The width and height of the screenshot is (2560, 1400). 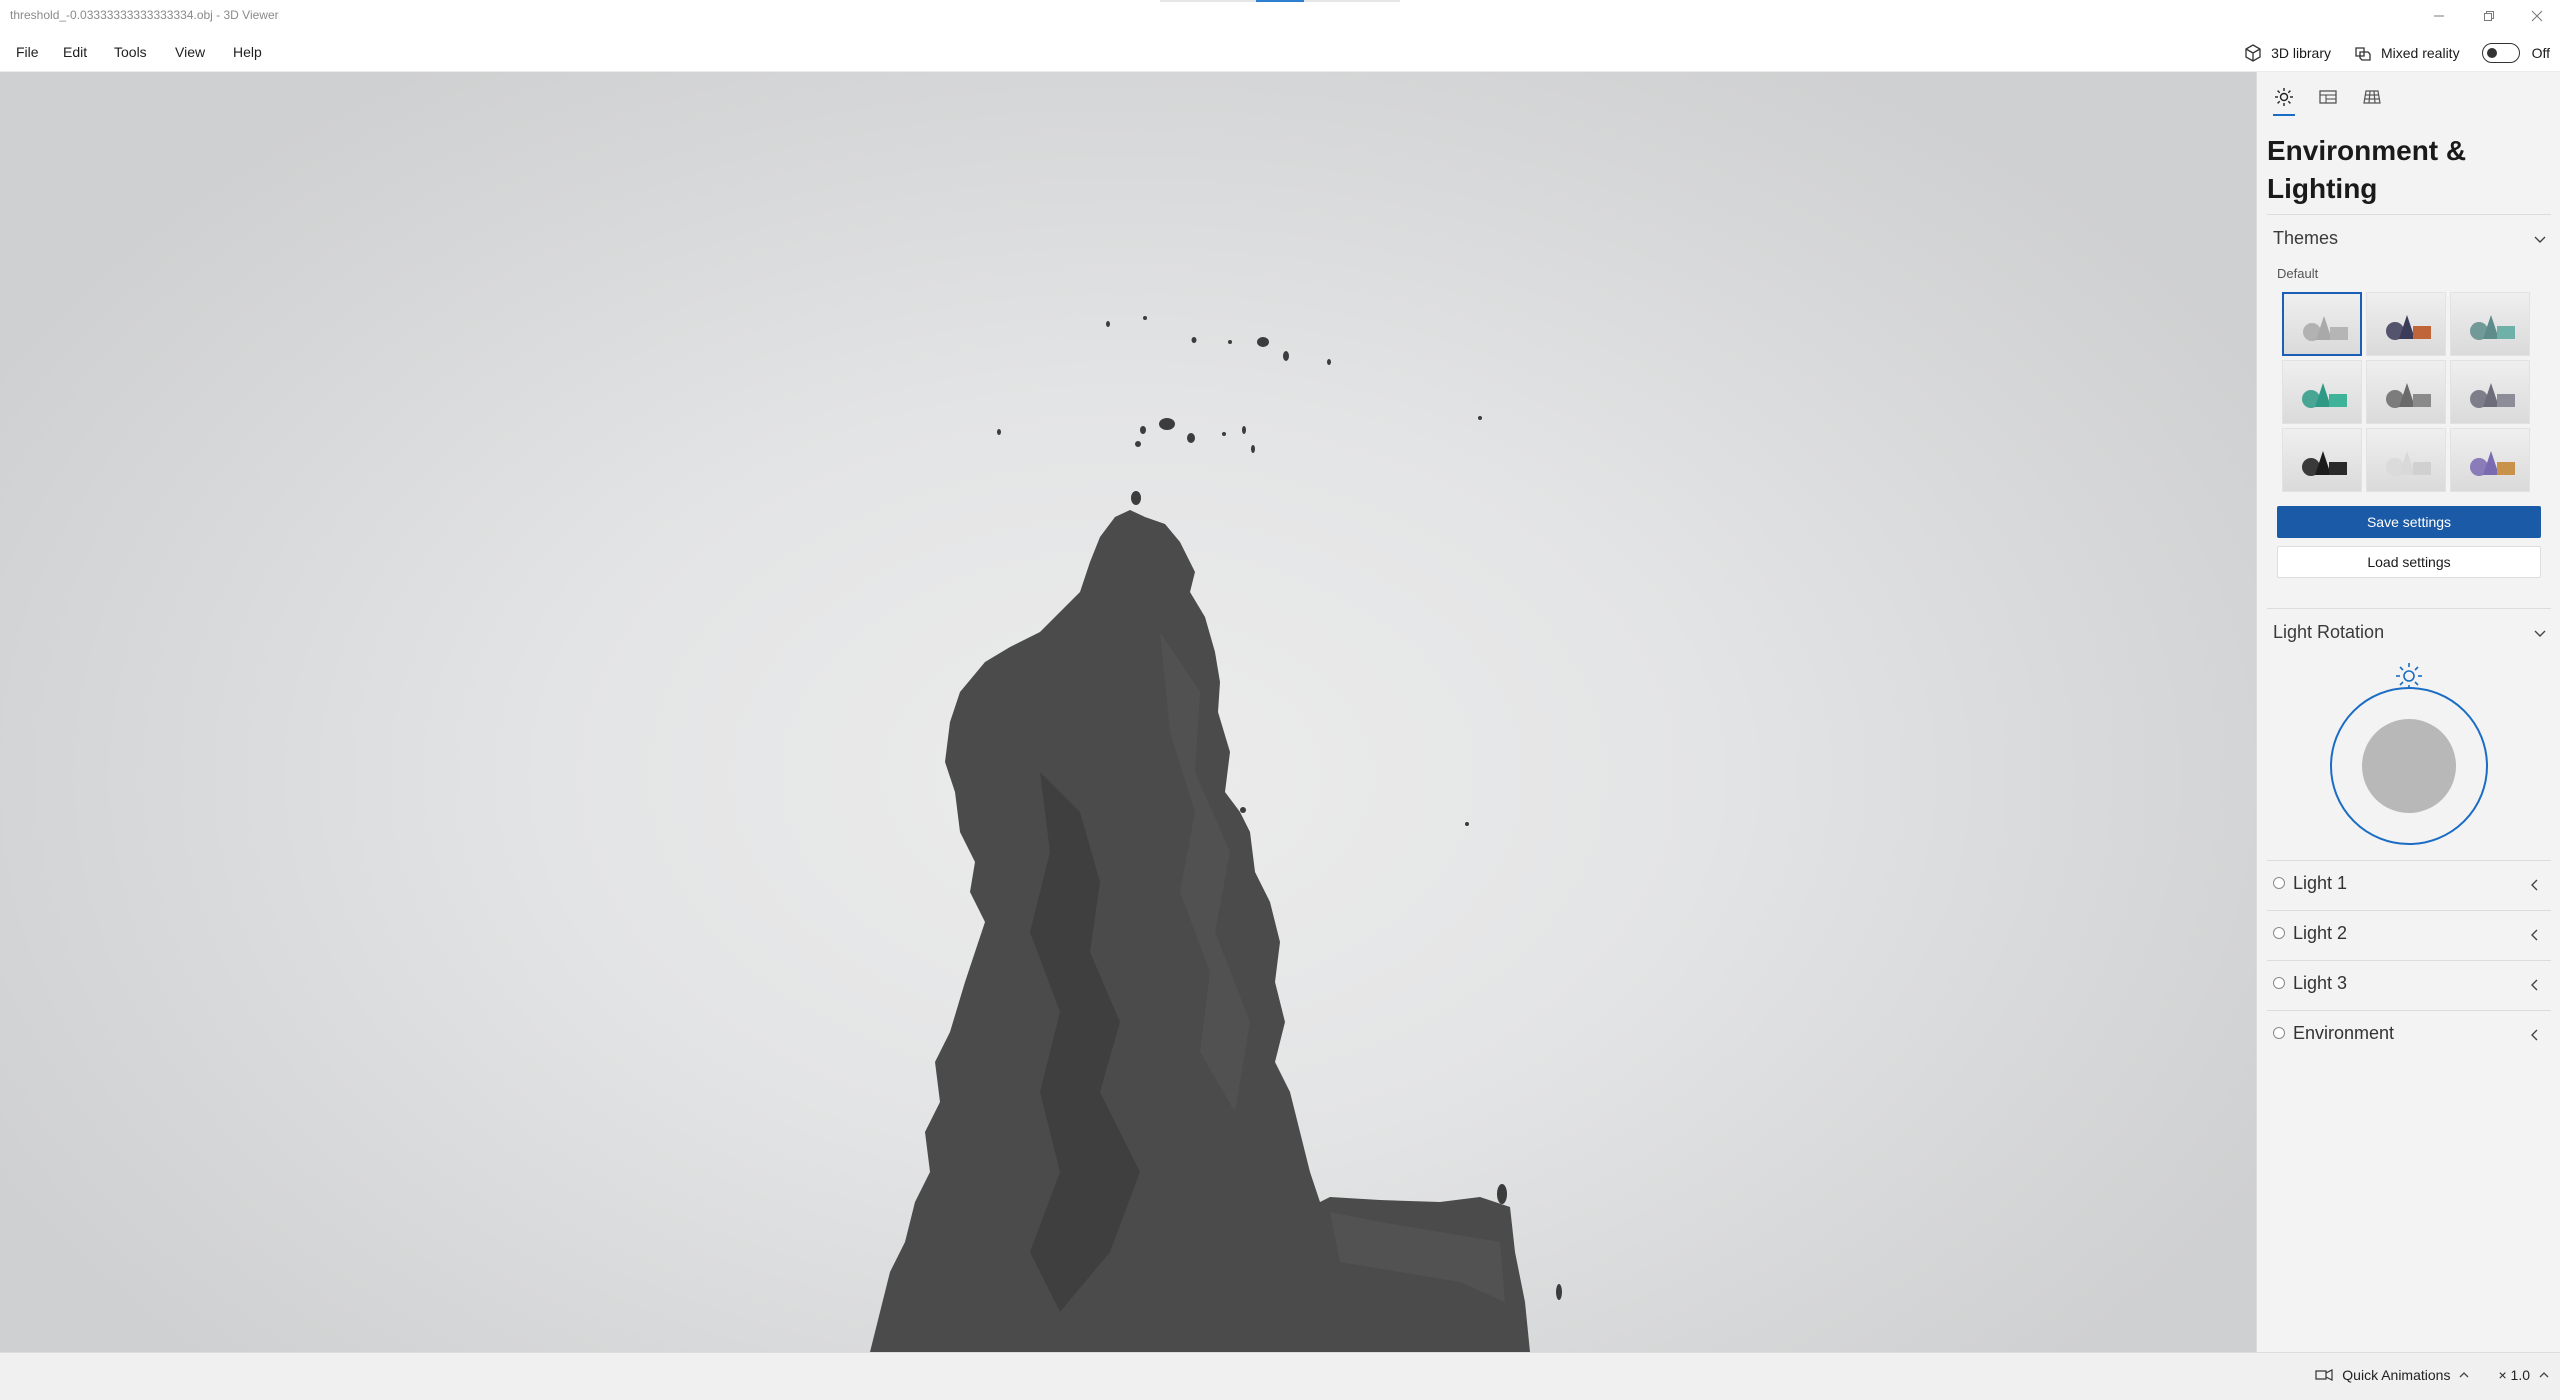 I want to click on load-settings-button: Load settings, so click(x=2409, y=562).